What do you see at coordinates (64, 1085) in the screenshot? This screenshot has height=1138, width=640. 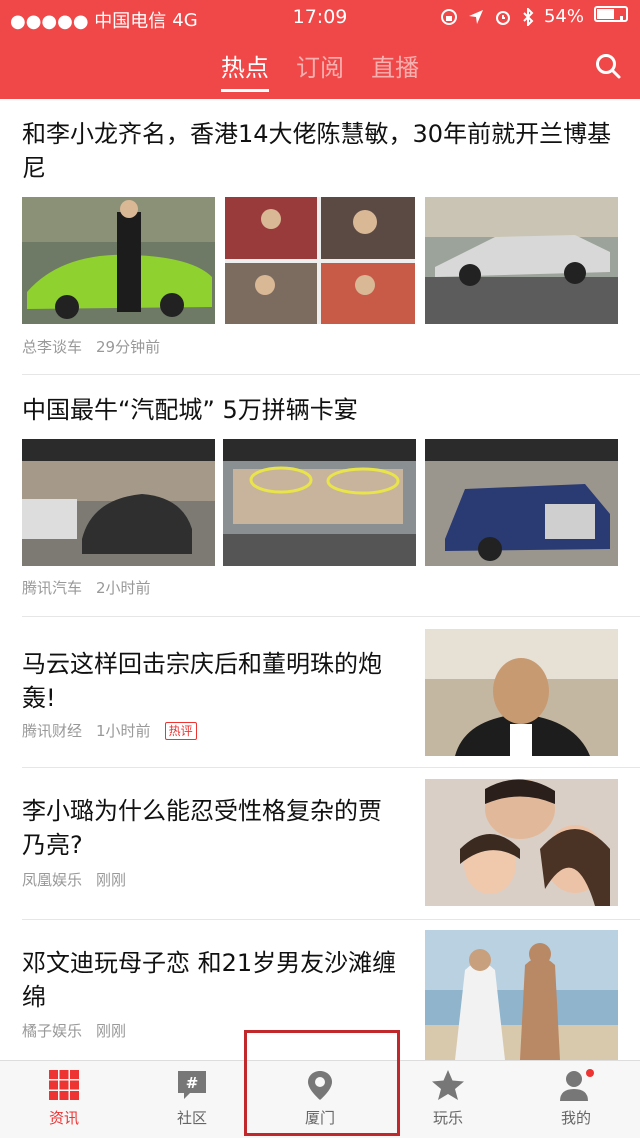 I see `grid-icon` at bounding box center [64, 1085].